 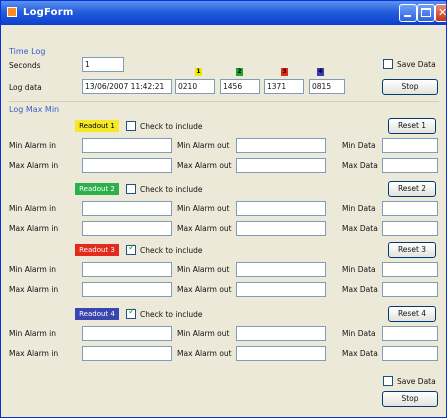 I want to click on readout-3-max-alarm-out-input, so click(x=281, y=289).